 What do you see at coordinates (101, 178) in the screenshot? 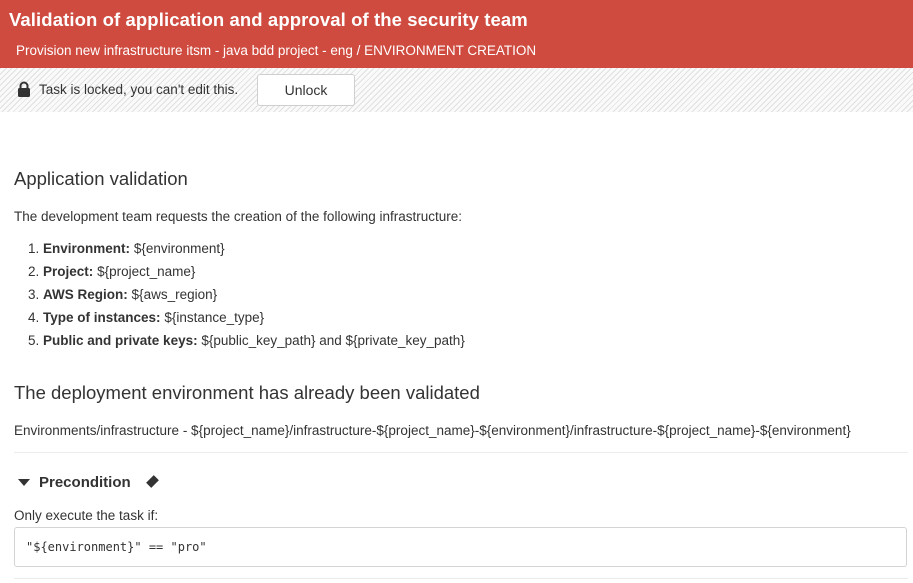
I see `application-validation-heading: Application validation` at bounding box center [101, 178].